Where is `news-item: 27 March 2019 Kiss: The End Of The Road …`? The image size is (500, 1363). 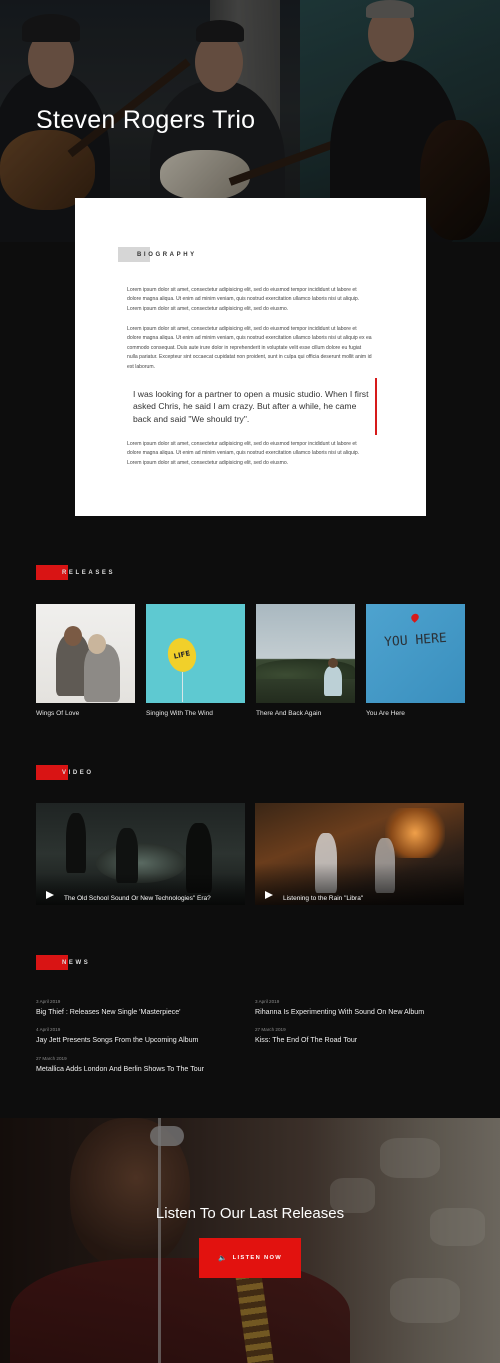 news-item: 27 March 2019 Kiss: The End Of The Road … is located at coordinates (360, 1035).